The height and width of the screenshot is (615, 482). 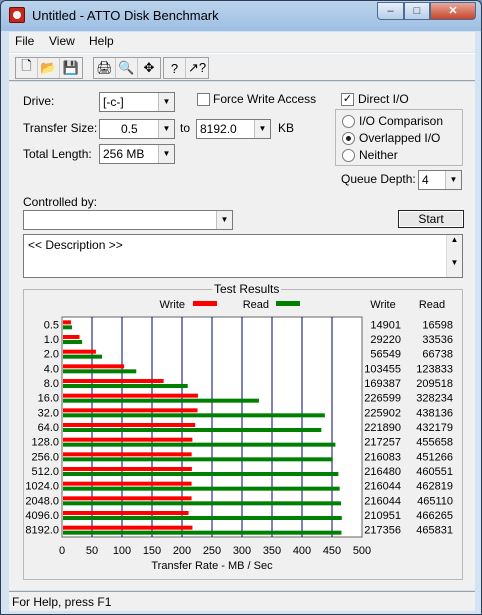 What do you see at coordinates (71, 68) in the screenshot?
I see `save-icon: 💾` at bounding box center [71, 68].